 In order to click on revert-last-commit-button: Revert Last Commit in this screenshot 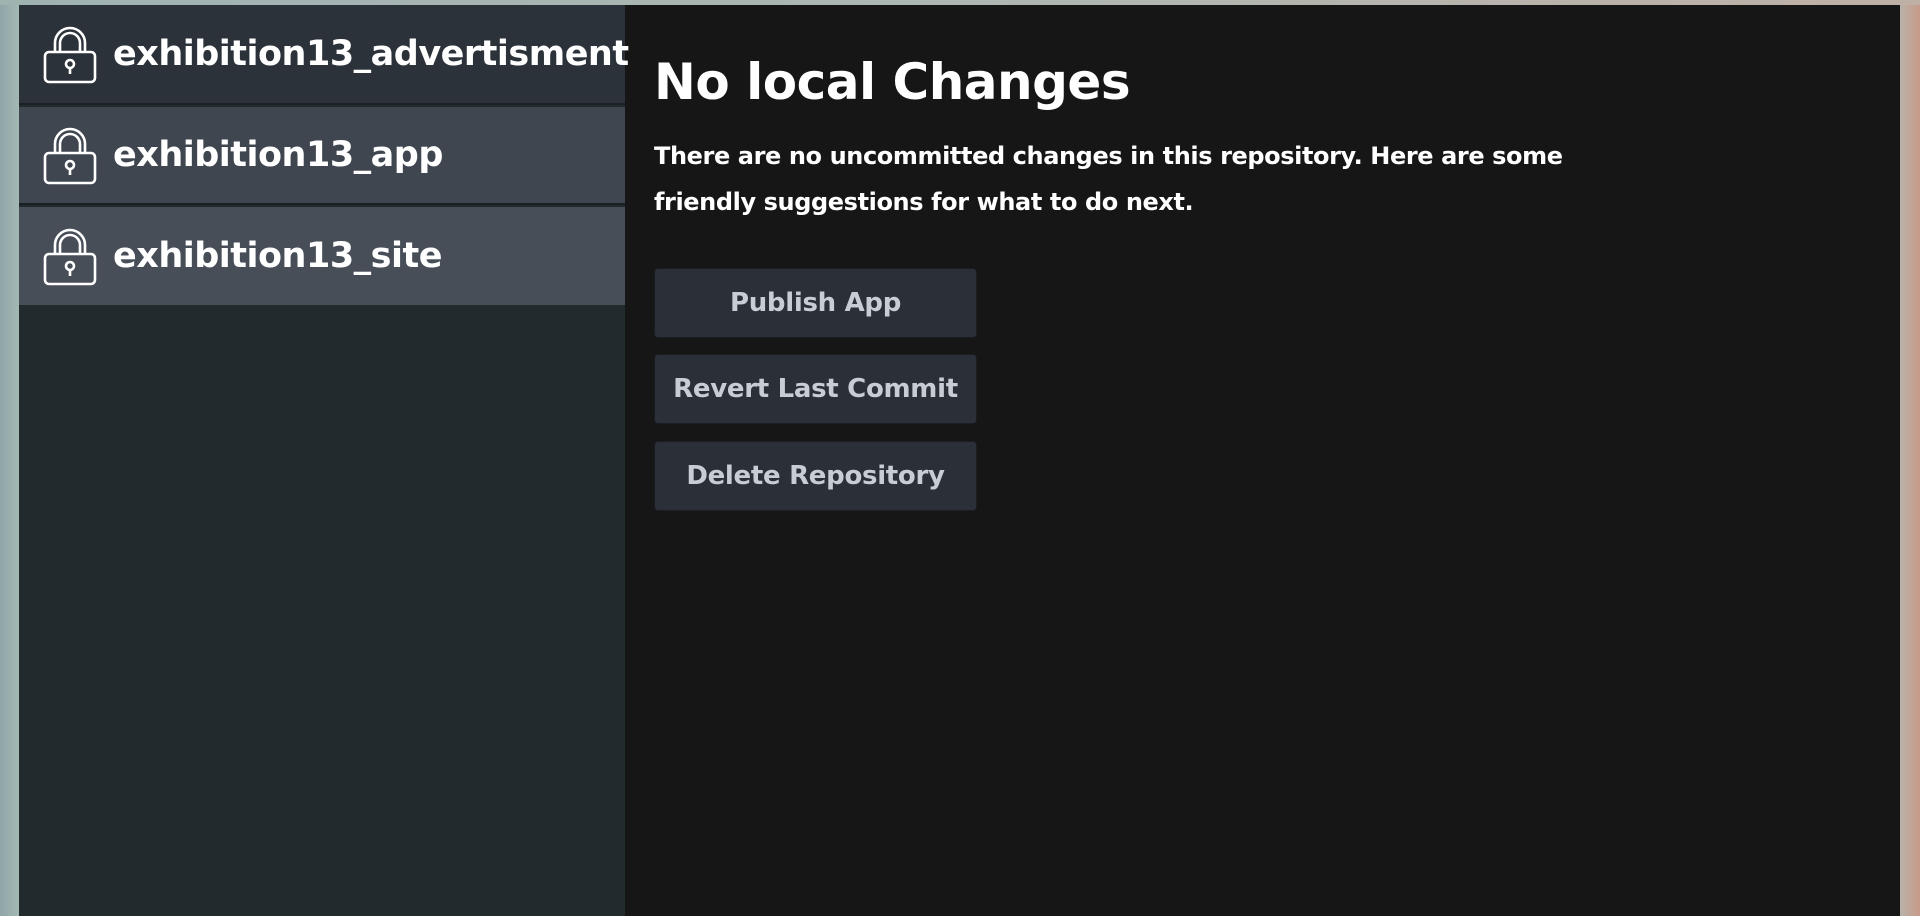, I will do `click(815, 389)`.